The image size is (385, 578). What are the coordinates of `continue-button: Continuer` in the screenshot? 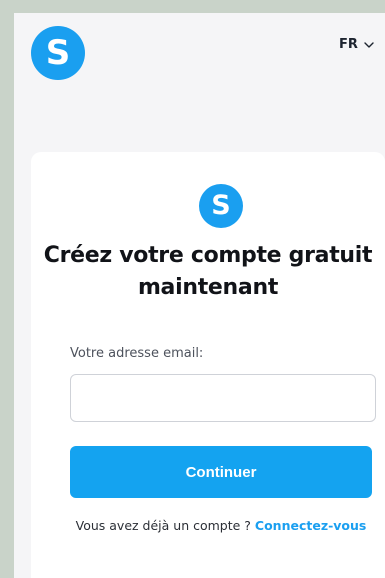 It's located at (221, 472).